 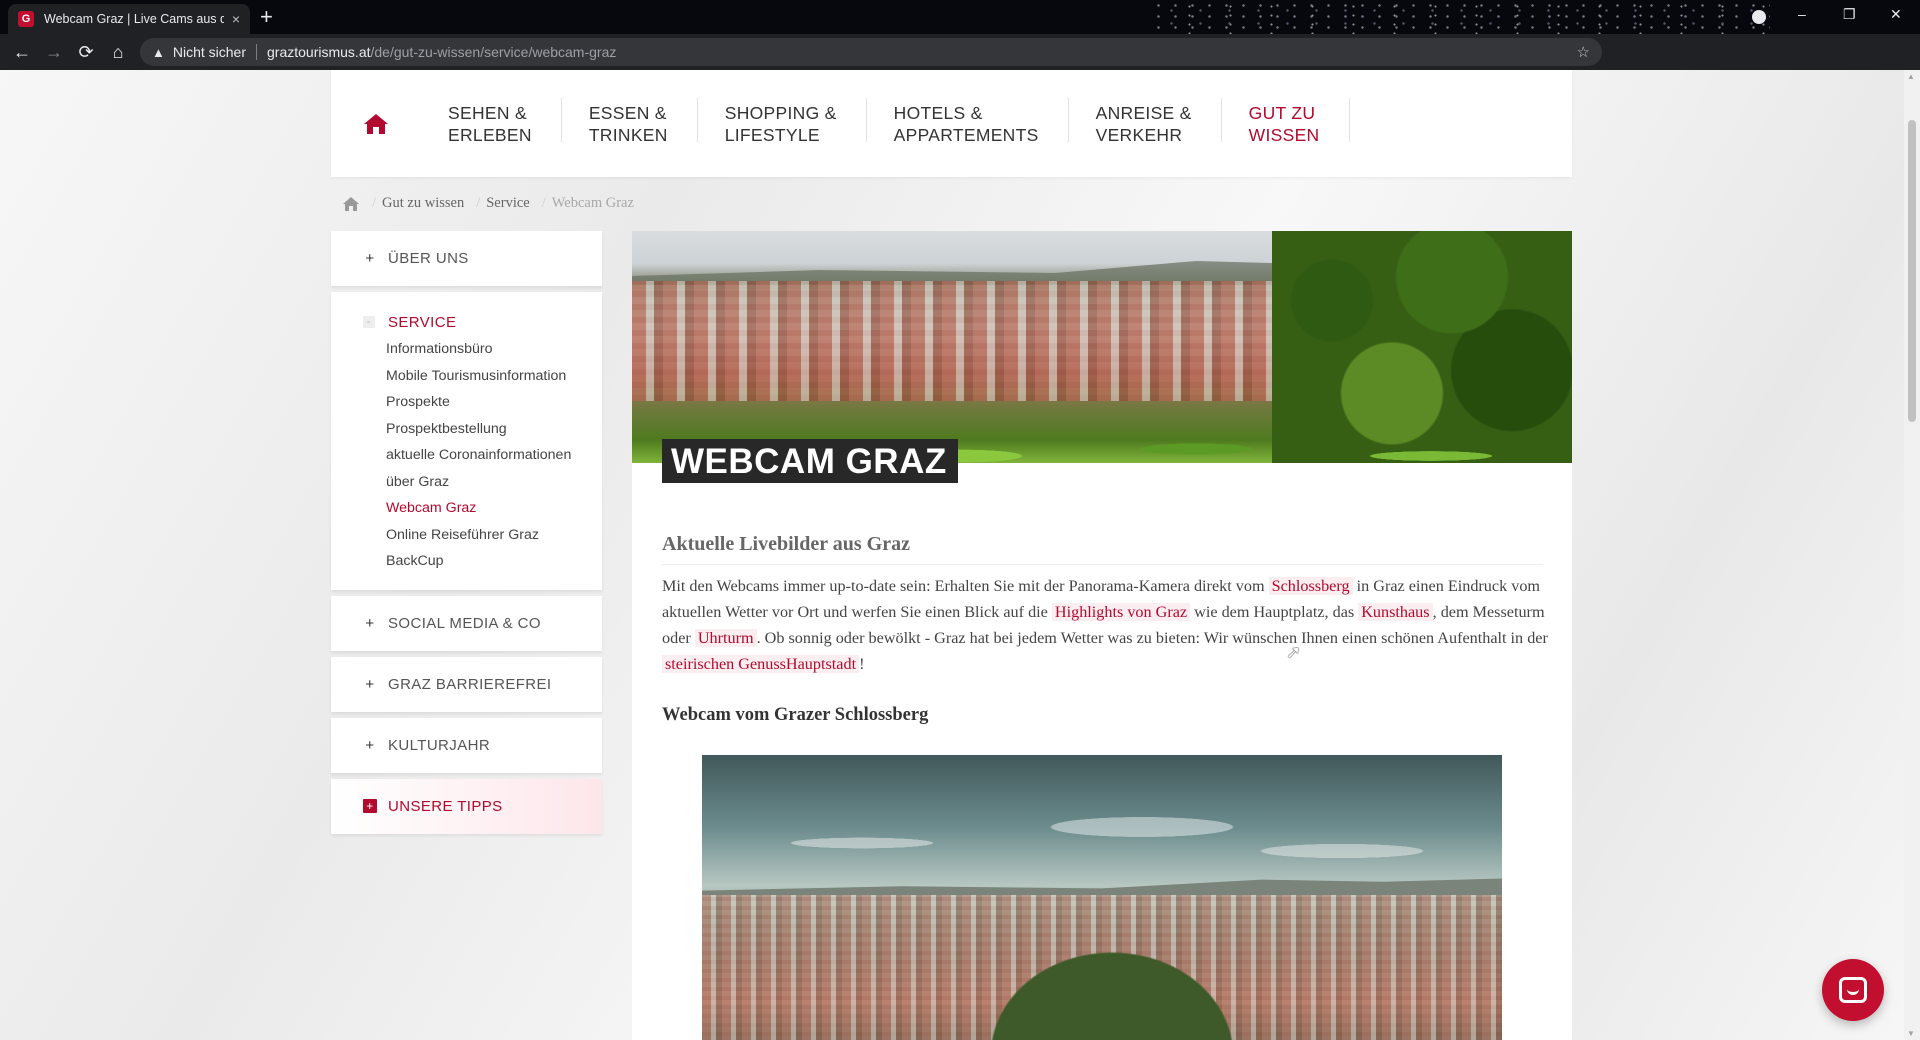 What do you see at coordinates (1102, 886) in the screenshot?
I see `webcam-mountains` at bounding box center [1102, 886].